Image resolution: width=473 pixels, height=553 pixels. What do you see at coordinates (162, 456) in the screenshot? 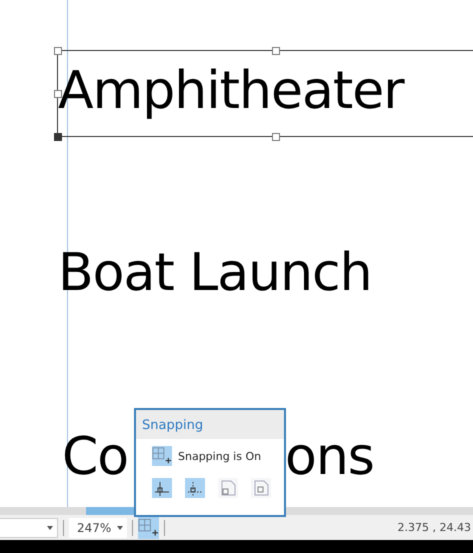
I see `snapping-toggle-icon` at bounding box center [162, 456].